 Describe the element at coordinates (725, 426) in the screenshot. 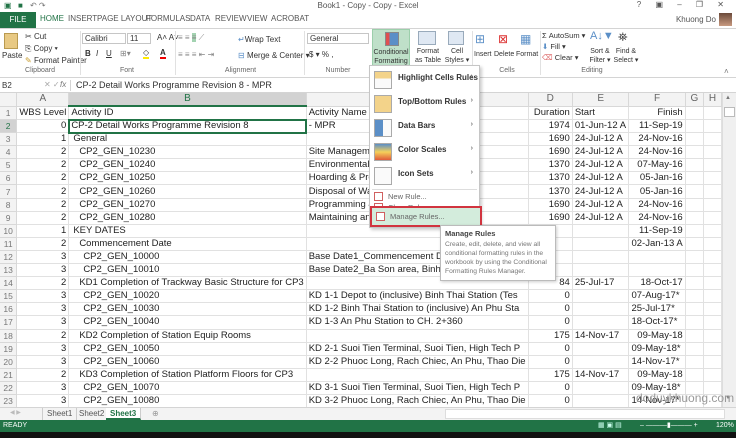

I see `zoom-level: 120%` at that location.